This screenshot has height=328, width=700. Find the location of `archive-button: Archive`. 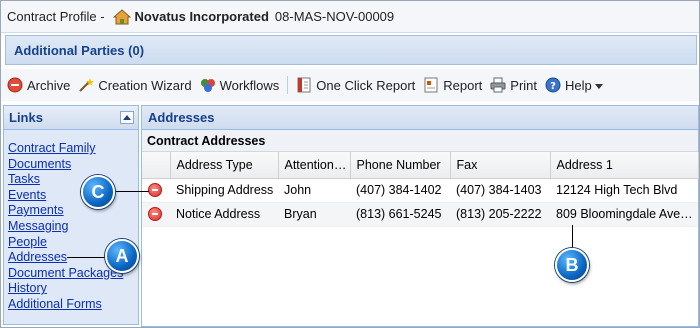

archive-button: Archive is located at coordinates (38, 85).